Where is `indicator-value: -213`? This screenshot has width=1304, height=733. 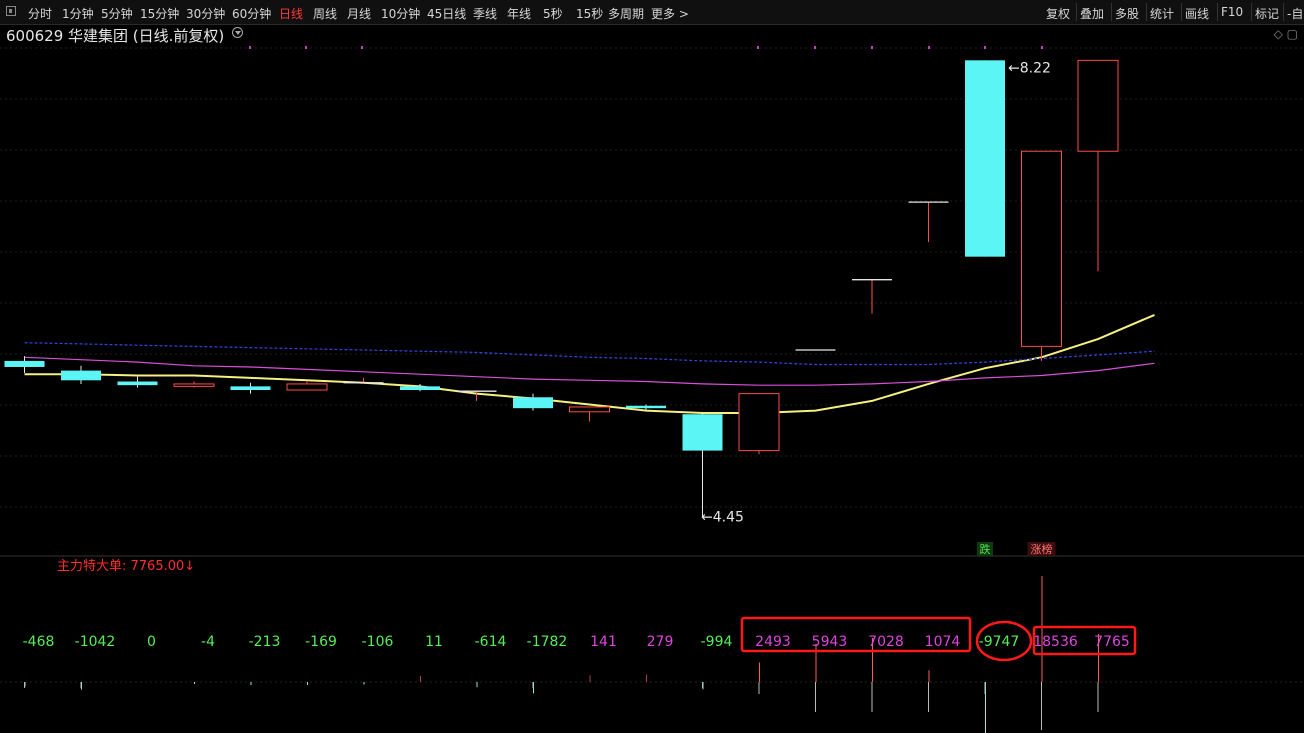 indicator-value: -213 is located at coordinates (265, 642).